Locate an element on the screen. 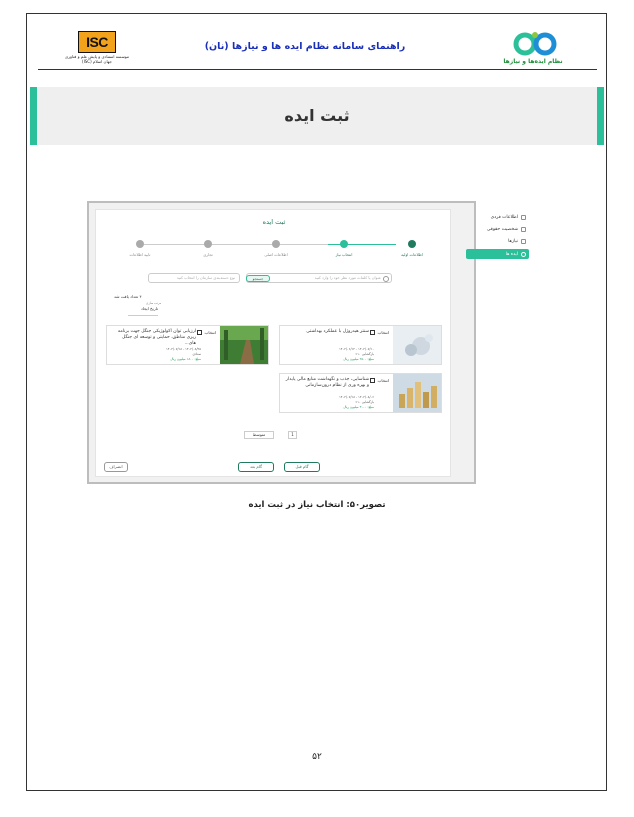 This screenshot has height=817, width=634. step-label: تایید اطلاعات is located at coordinates (140, 254).